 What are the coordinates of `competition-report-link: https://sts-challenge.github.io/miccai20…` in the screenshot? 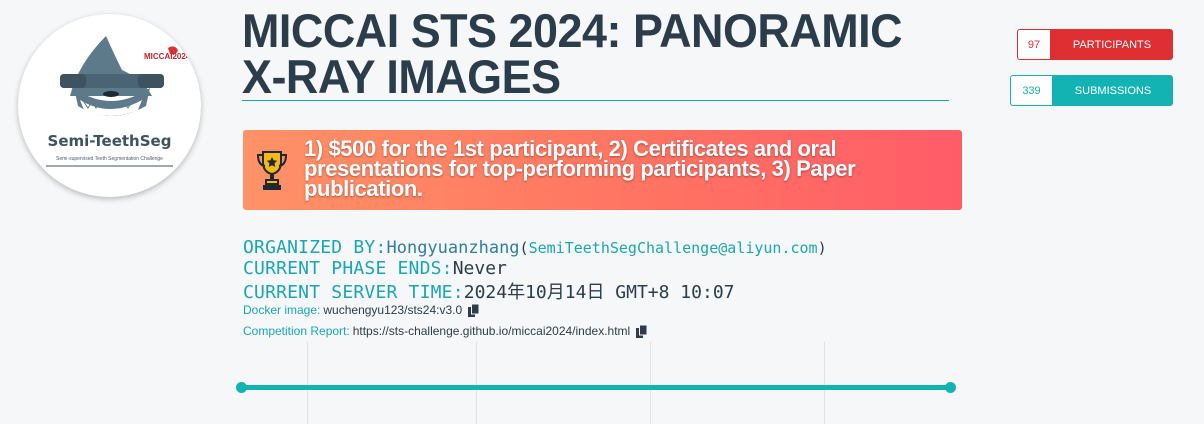 It's located at (491, 331).